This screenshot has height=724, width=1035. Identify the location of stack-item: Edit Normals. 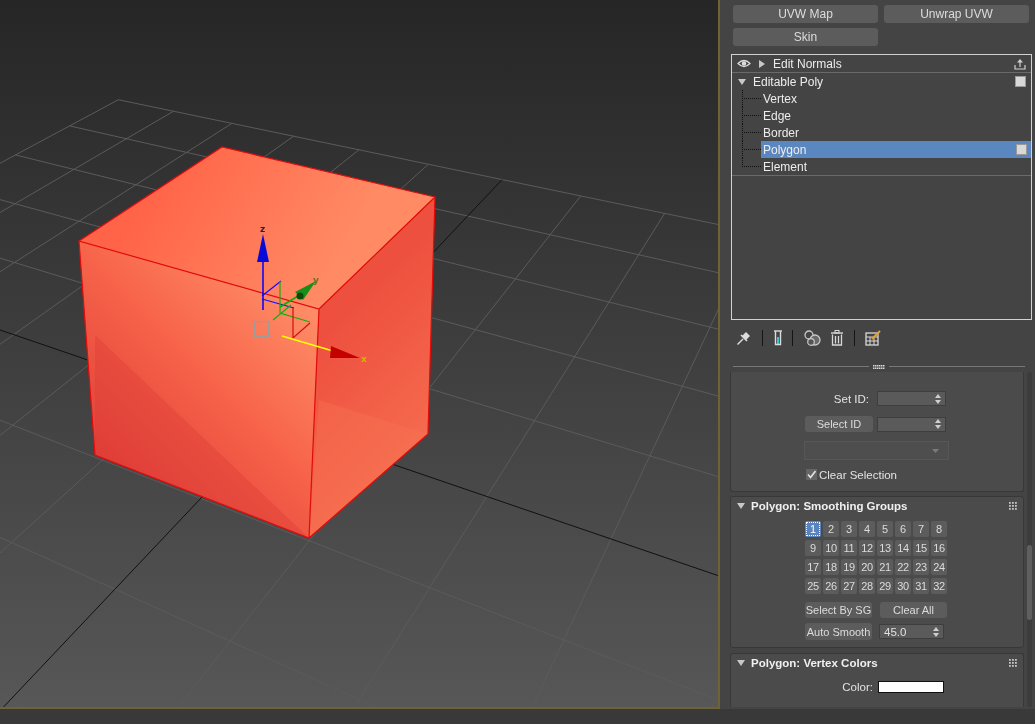
(881, 64).